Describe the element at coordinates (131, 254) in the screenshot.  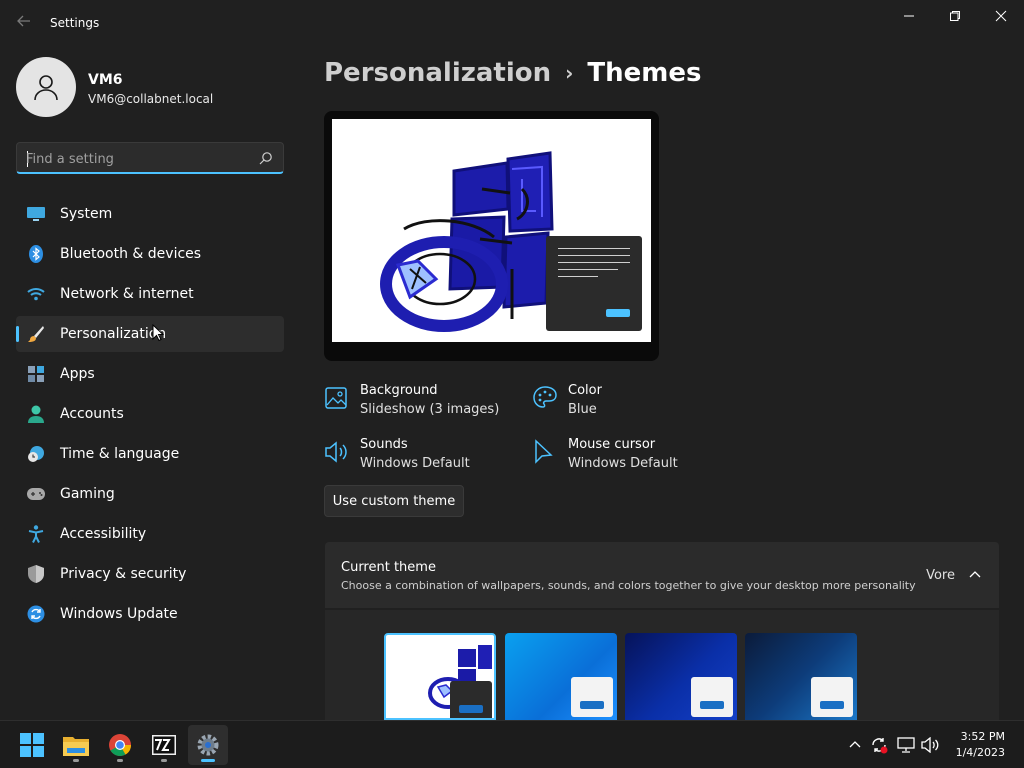
I see `sidebar-item-label: Bluetooth & devices` at that location.